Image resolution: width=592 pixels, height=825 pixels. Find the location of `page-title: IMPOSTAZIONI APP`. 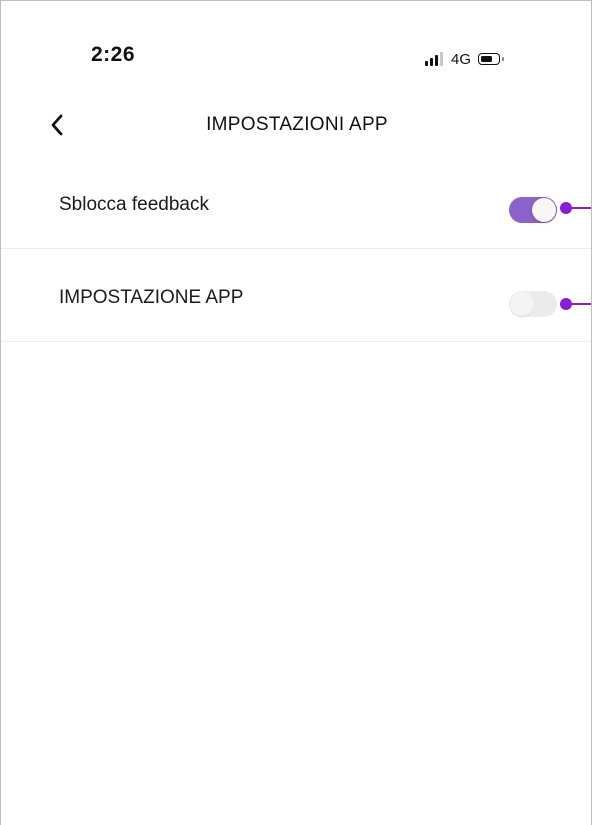

page-title: IMPOSTAZIONI APP is located at coordinates (297, 124).